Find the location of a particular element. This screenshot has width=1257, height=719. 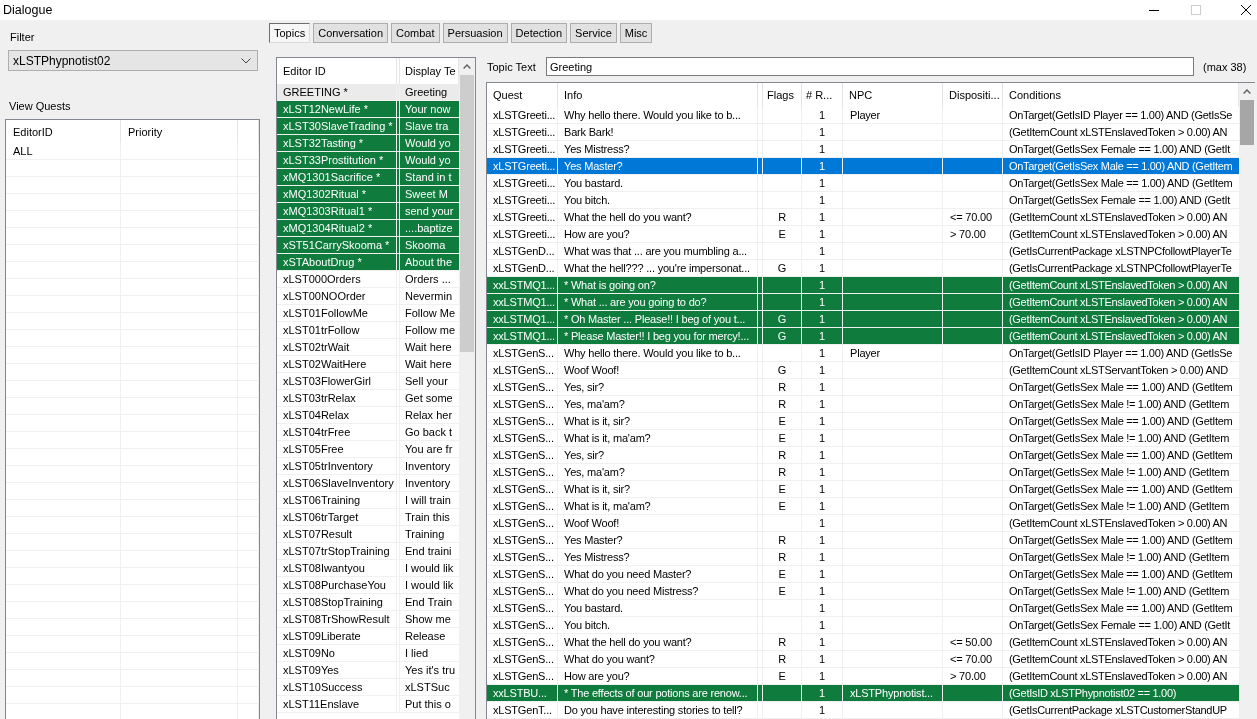

list-row: xLST07Result Training is located at coordinates (368, 534).